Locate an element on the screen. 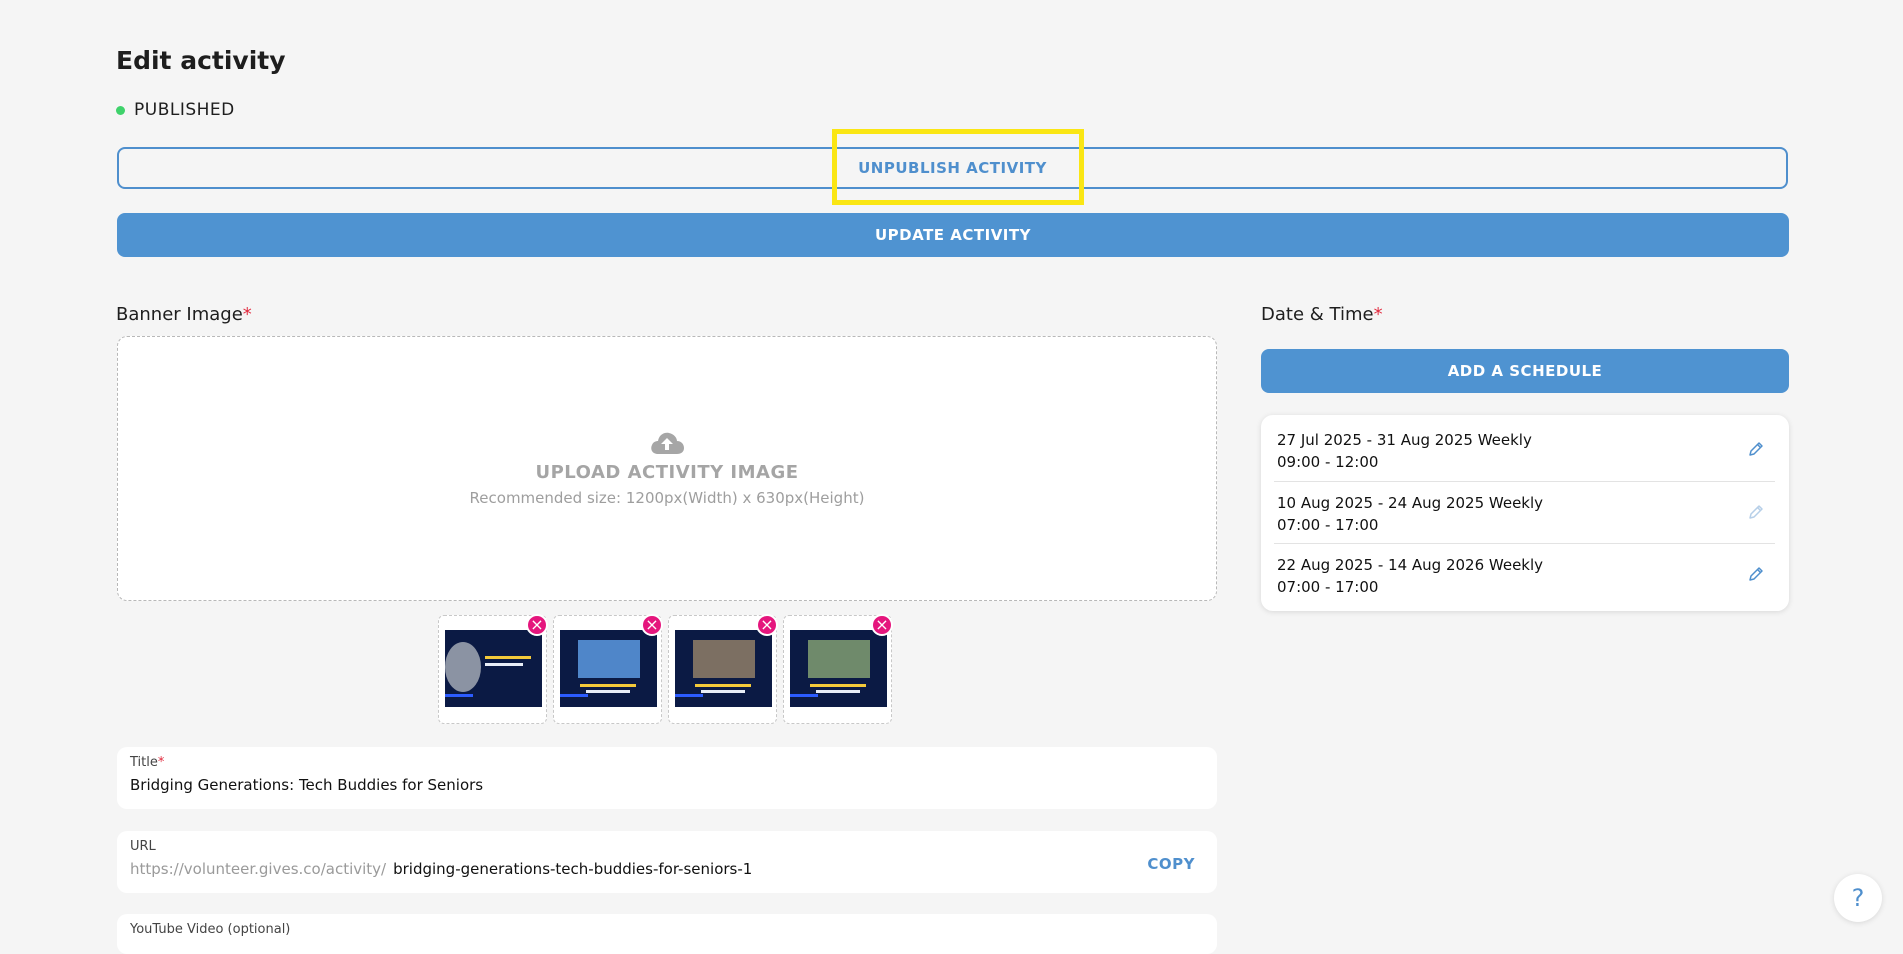 This screenshot has height=954, width=1903. copy-url-button: COPY is located at coordinates (1171, 864).